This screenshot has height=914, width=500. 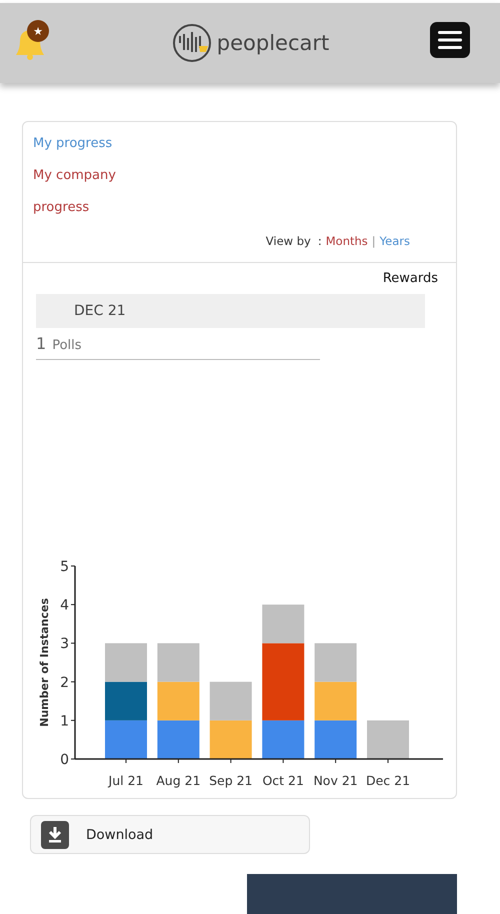 I want to click on y-tick-label: 1, so click(x=64, y=722).